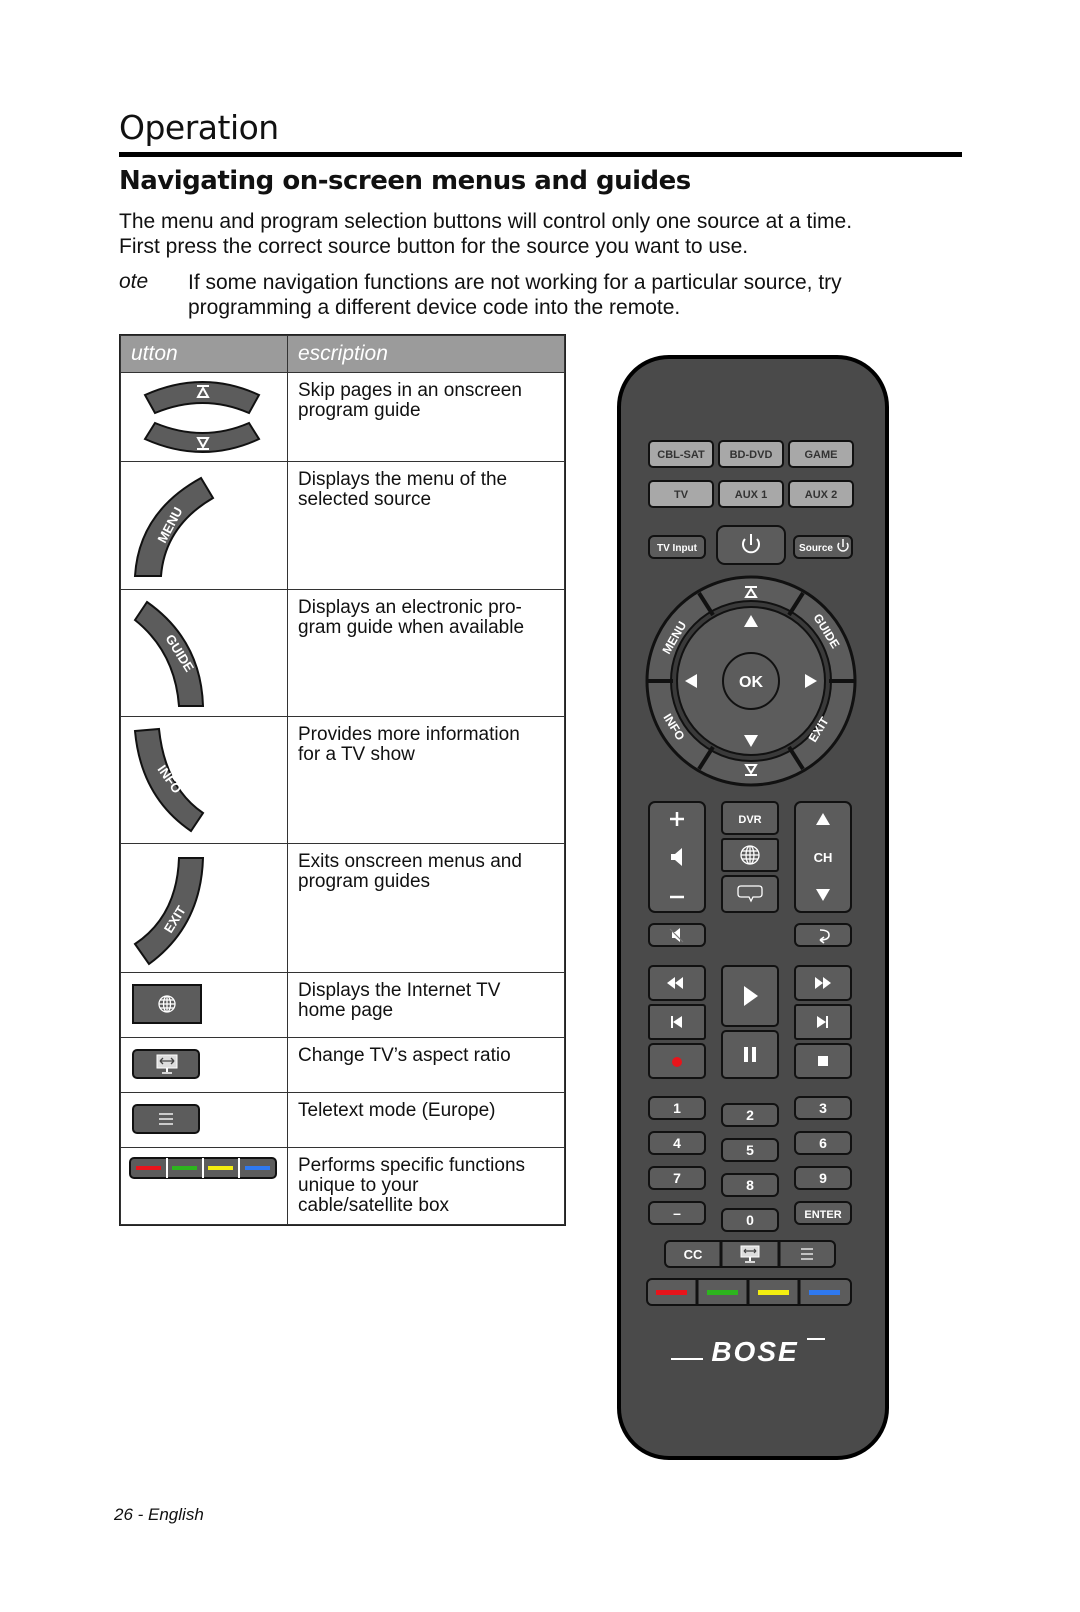 The image size is (1080, 1612). Describe the element at coordinates (426, 417) in the screenshot. I see `description-cell: Skip pages in an onscreen program guide` at that location.